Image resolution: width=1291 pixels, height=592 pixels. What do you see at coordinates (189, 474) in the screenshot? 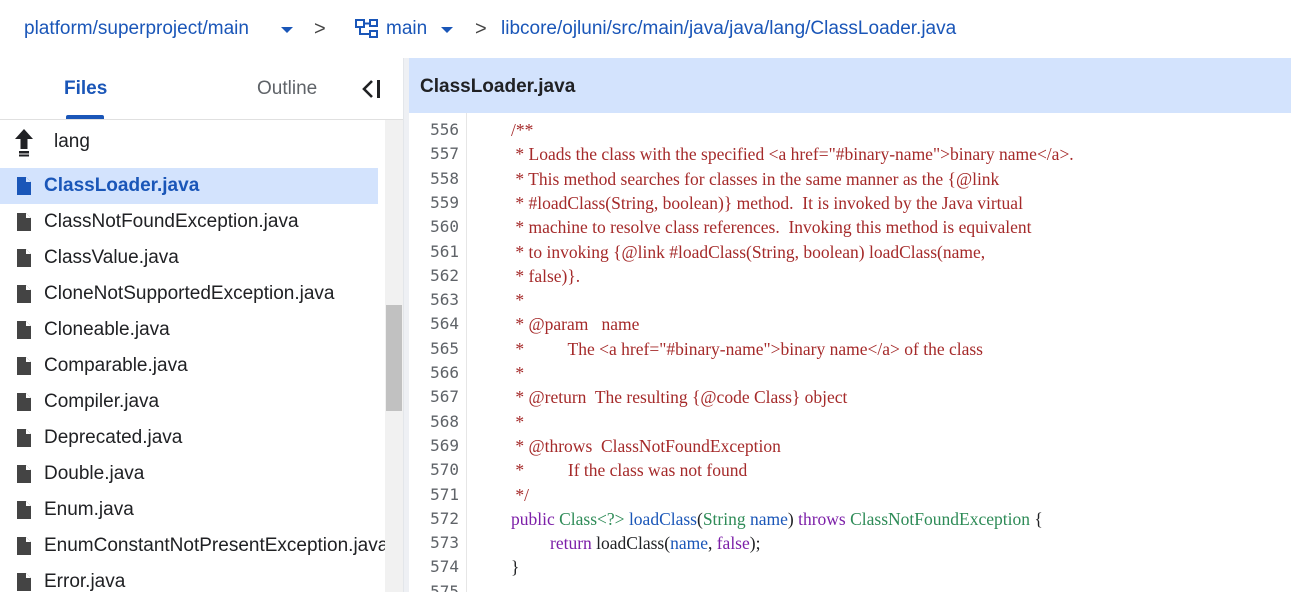
I see `file-item: Double.java` at bounding box center [189, 474].